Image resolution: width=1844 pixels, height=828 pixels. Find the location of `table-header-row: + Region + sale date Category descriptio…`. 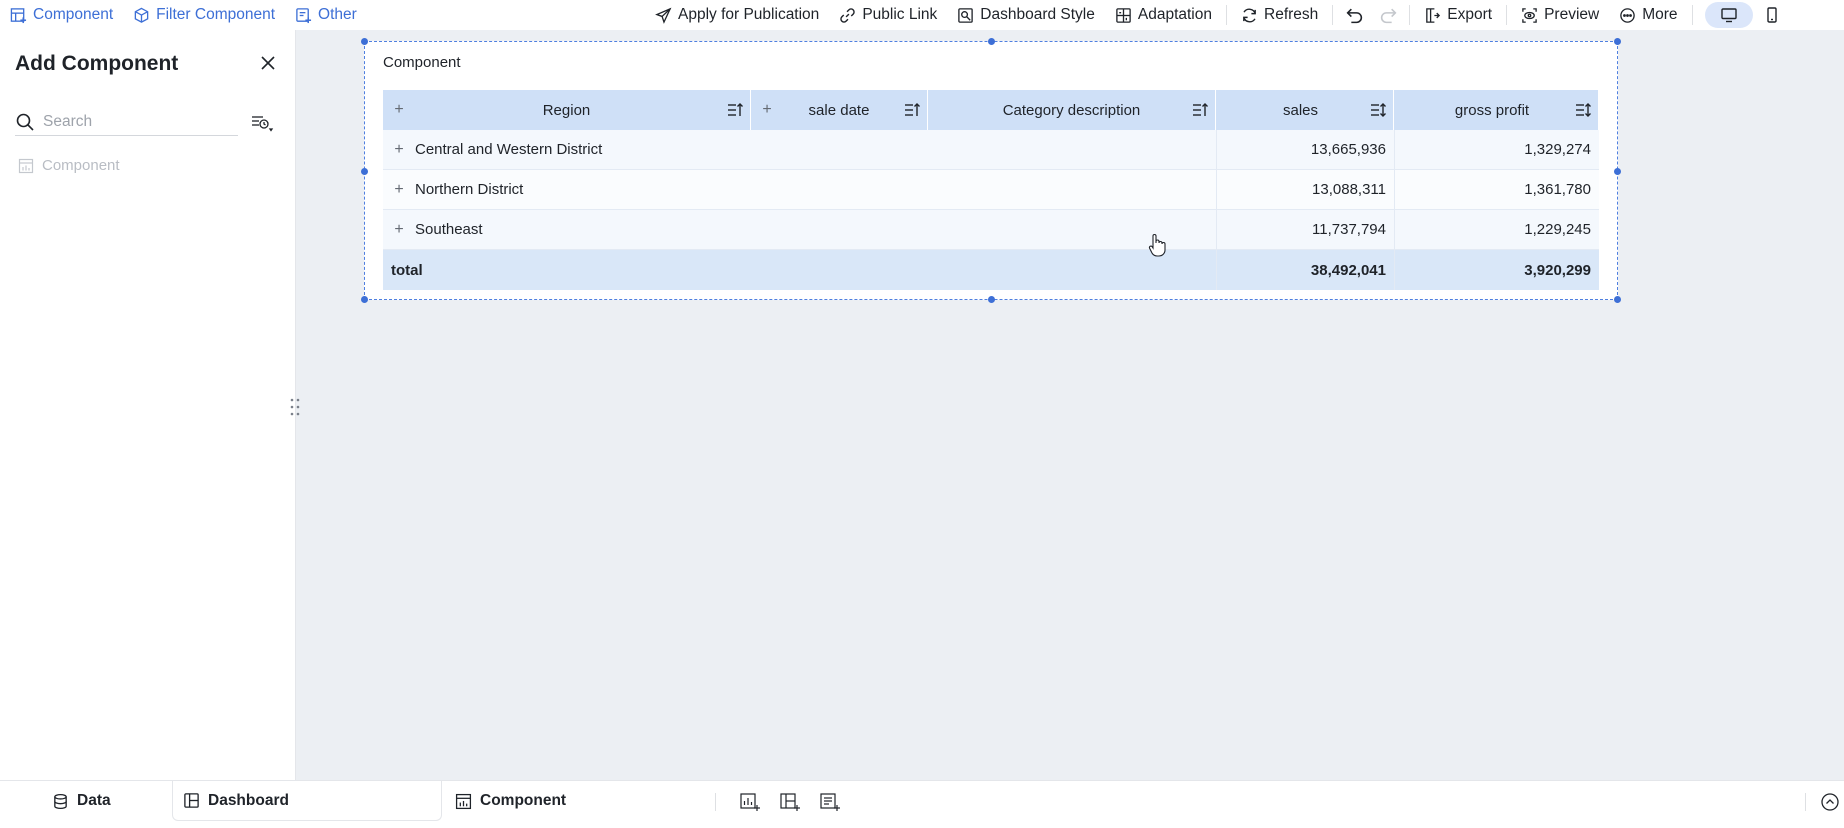

table-header-row: + Region + sale date Category descriptio… is located at coordinates (991, 110).